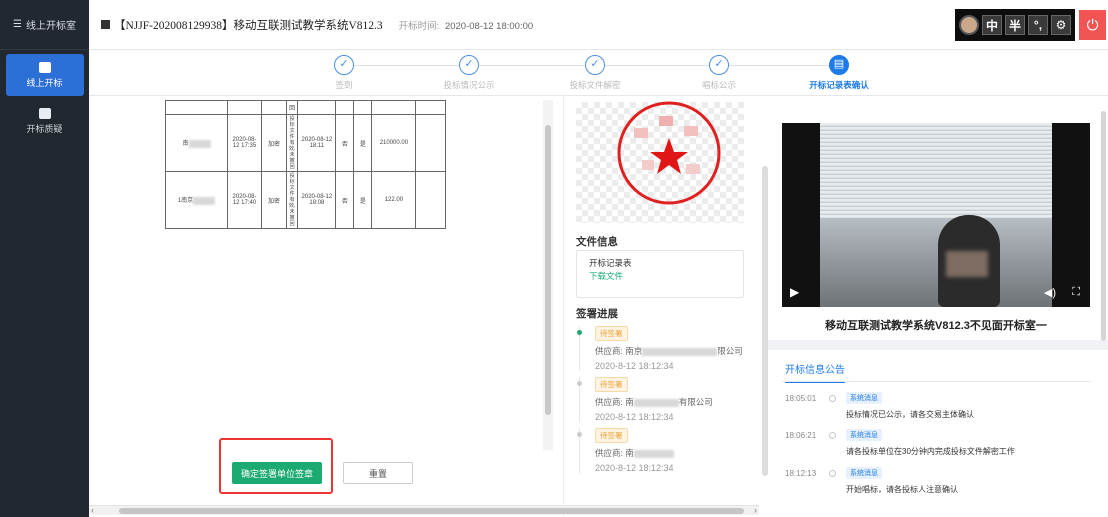  Describe the element at coordinates (92, 510) in the screenshot. I see `scroll-left-icon: ‹` at that location.